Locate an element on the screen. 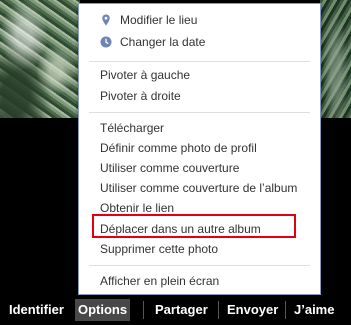 The image size is (351, 325). menu-item-label: Pivoter à gauche is located at coordinates (145, 75).